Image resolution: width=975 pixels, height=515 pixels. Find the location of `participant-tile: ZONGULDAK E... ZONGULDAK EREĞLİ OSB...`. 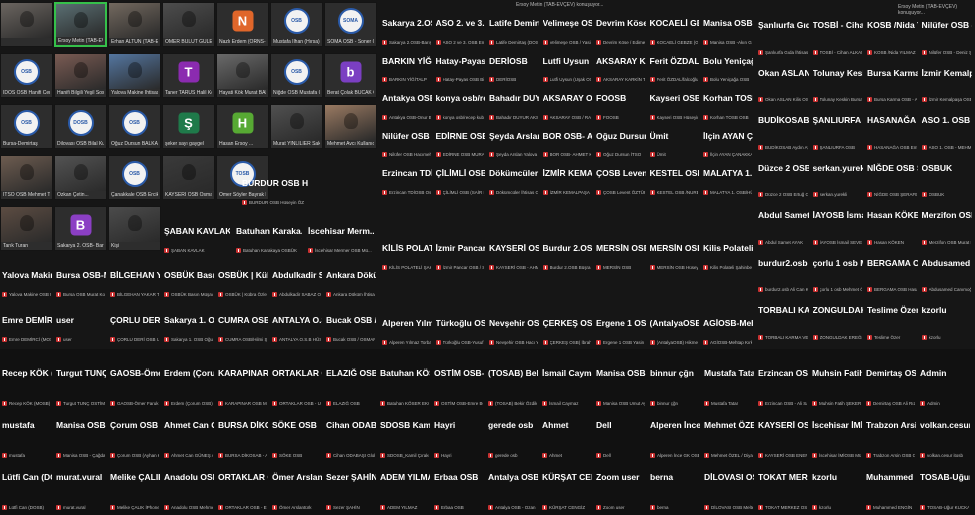

participant-tile: ZONGULDAK E... ZONGULDAK EREĞLİ OSB... is located at coordinates (838, 319).